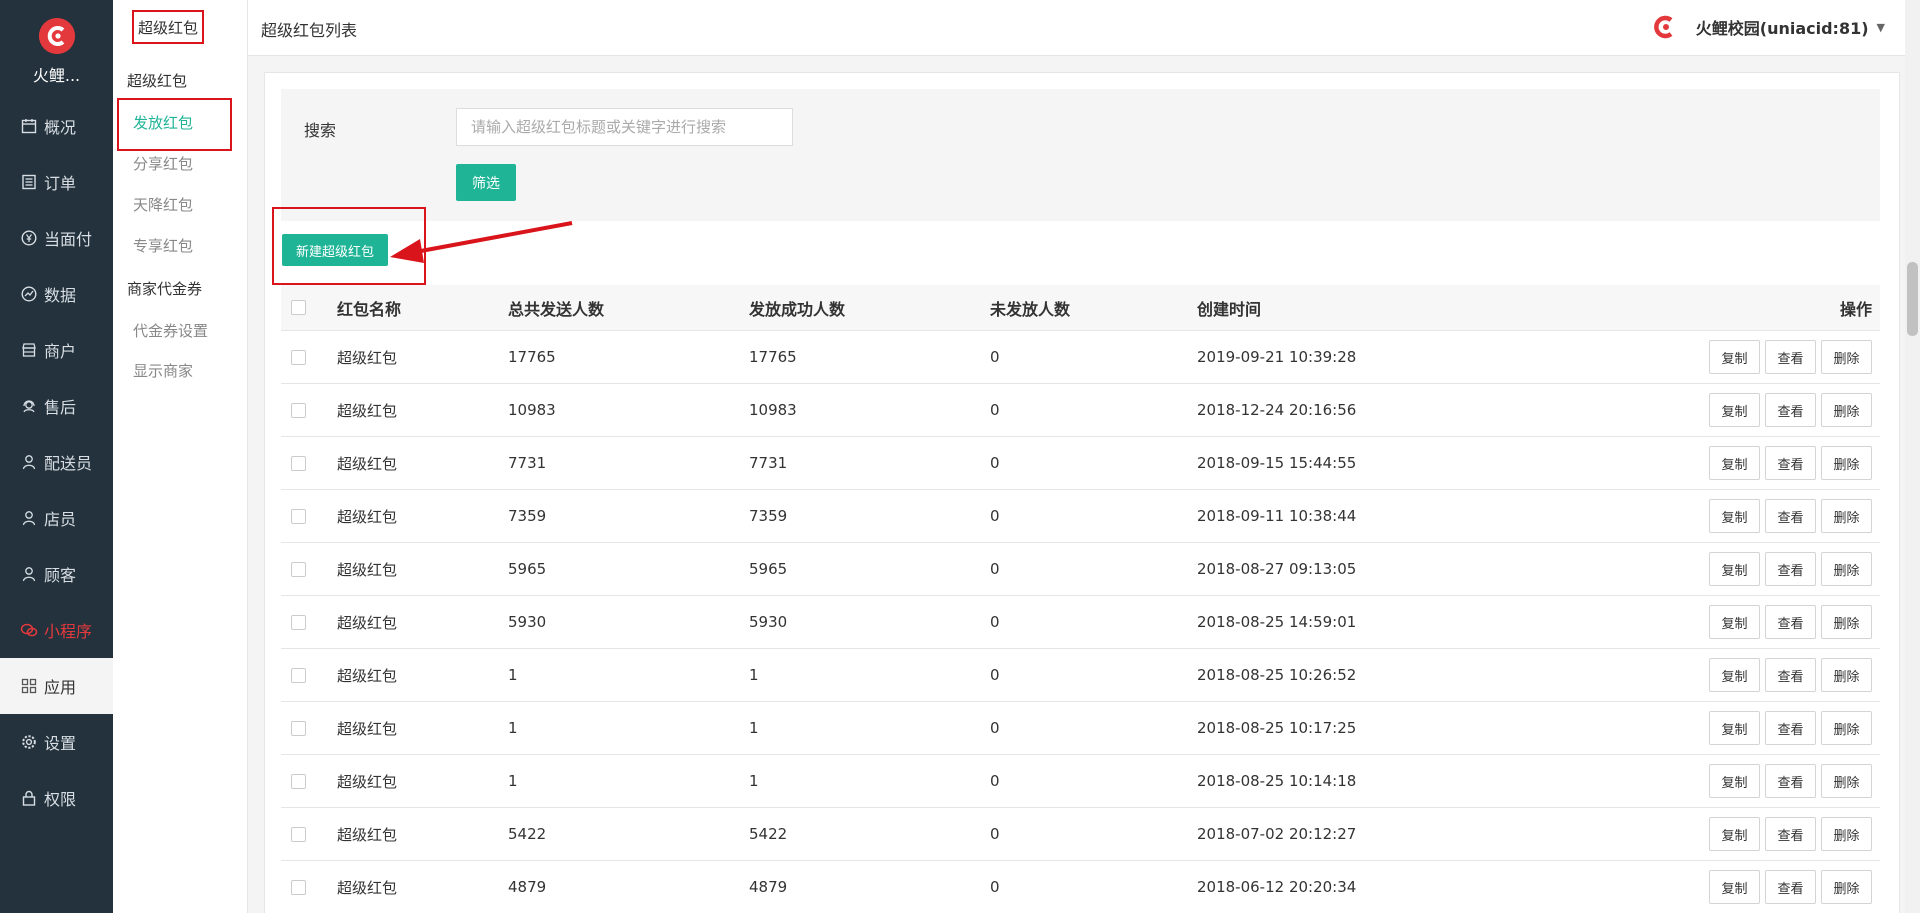 Image resolution: width=1920 pixels, height=913 pixels. I want to click on nav-label: 概况, so click(60, 127).